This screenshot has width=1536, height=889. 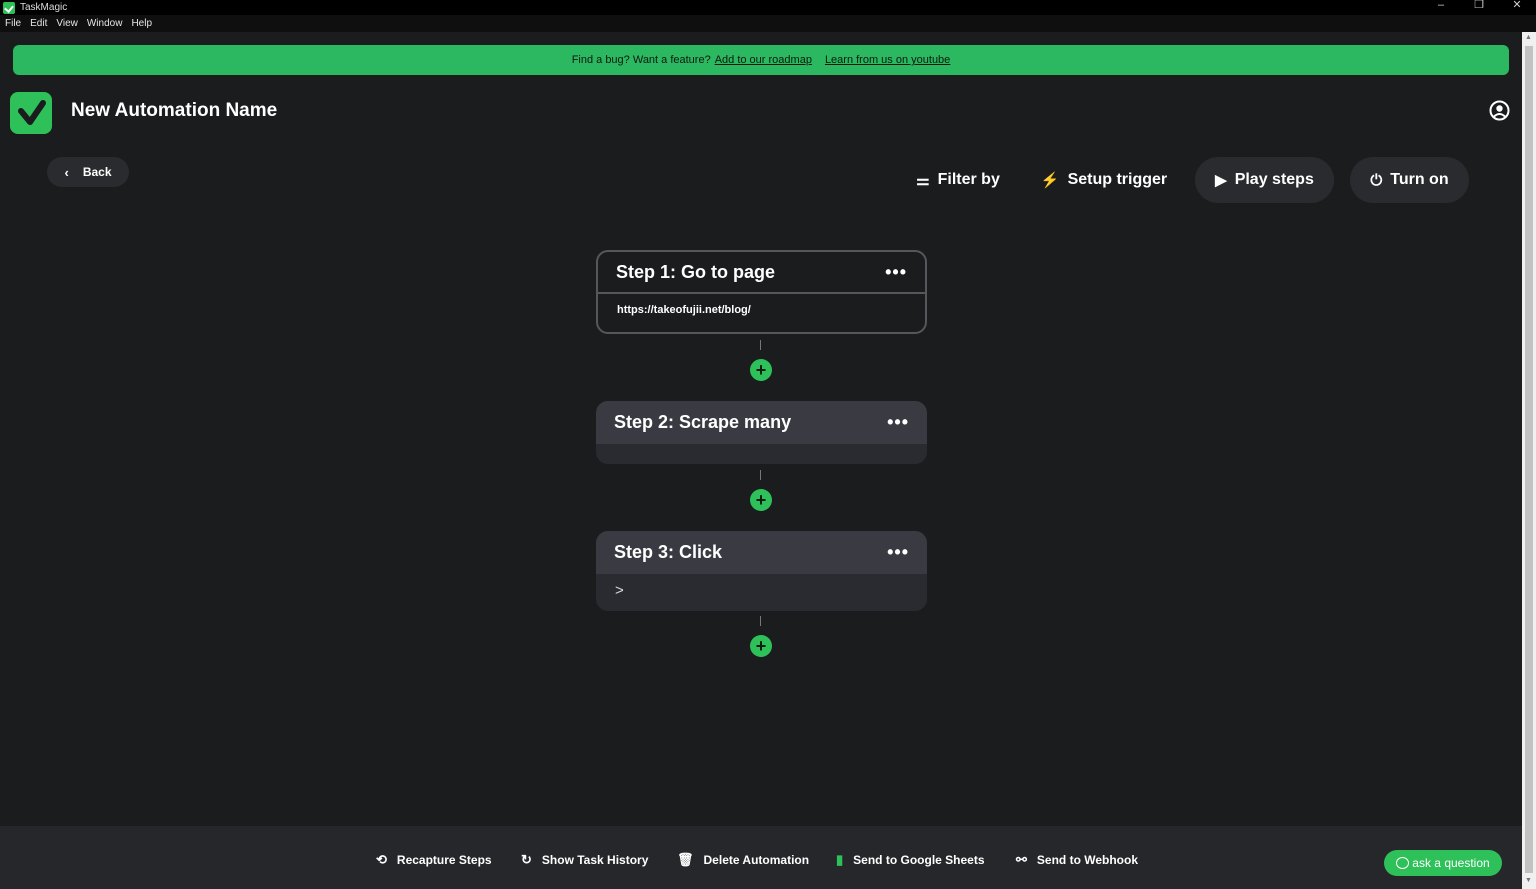 I want to click on vertical-scrollbar: ▲ ▼, so click(x=1529, y=460).